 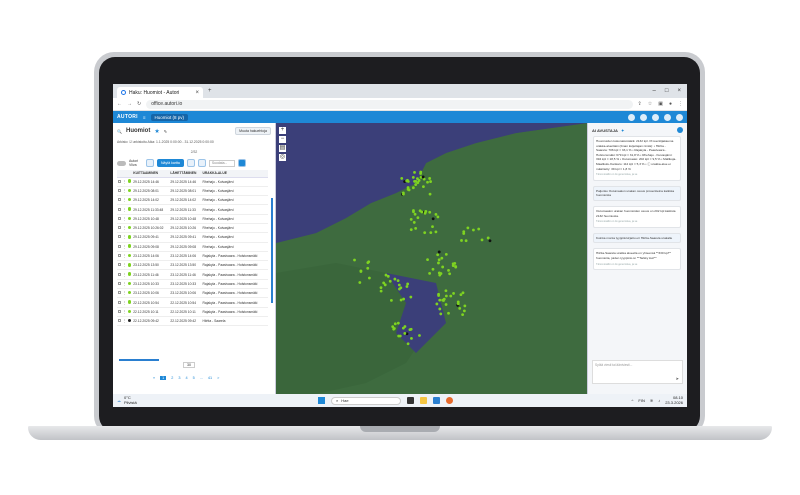 What do you see at coordinates (156, 131) in the screenshot?
I see `favorite-star-icon: ★` at bounding box center [156, 131].